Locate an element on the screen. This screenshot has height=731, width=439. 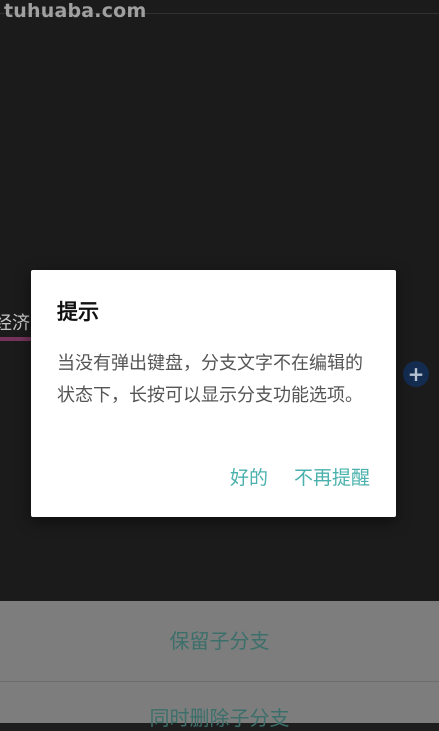
dialog-title: 提示 is located at coordinates (78, 312).